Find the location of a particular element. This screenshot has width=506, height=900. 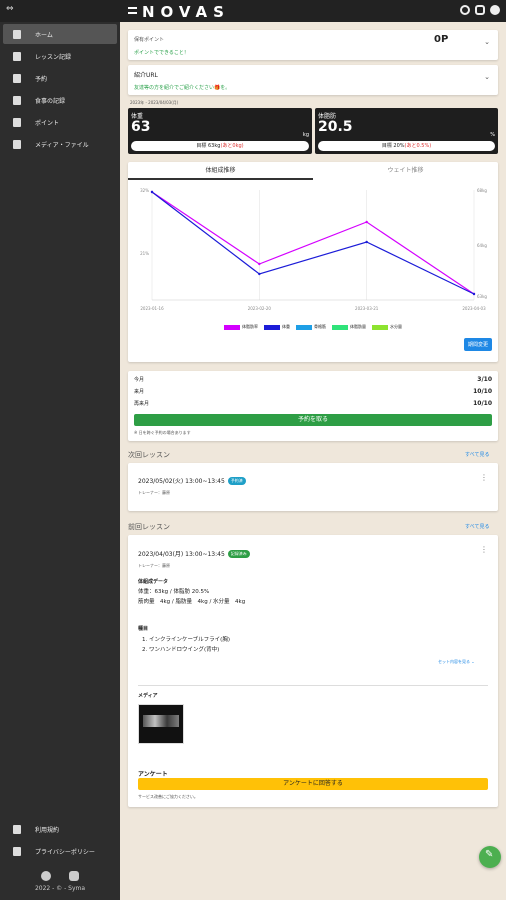

points-value: 0P is located at coordinates (441, 39).